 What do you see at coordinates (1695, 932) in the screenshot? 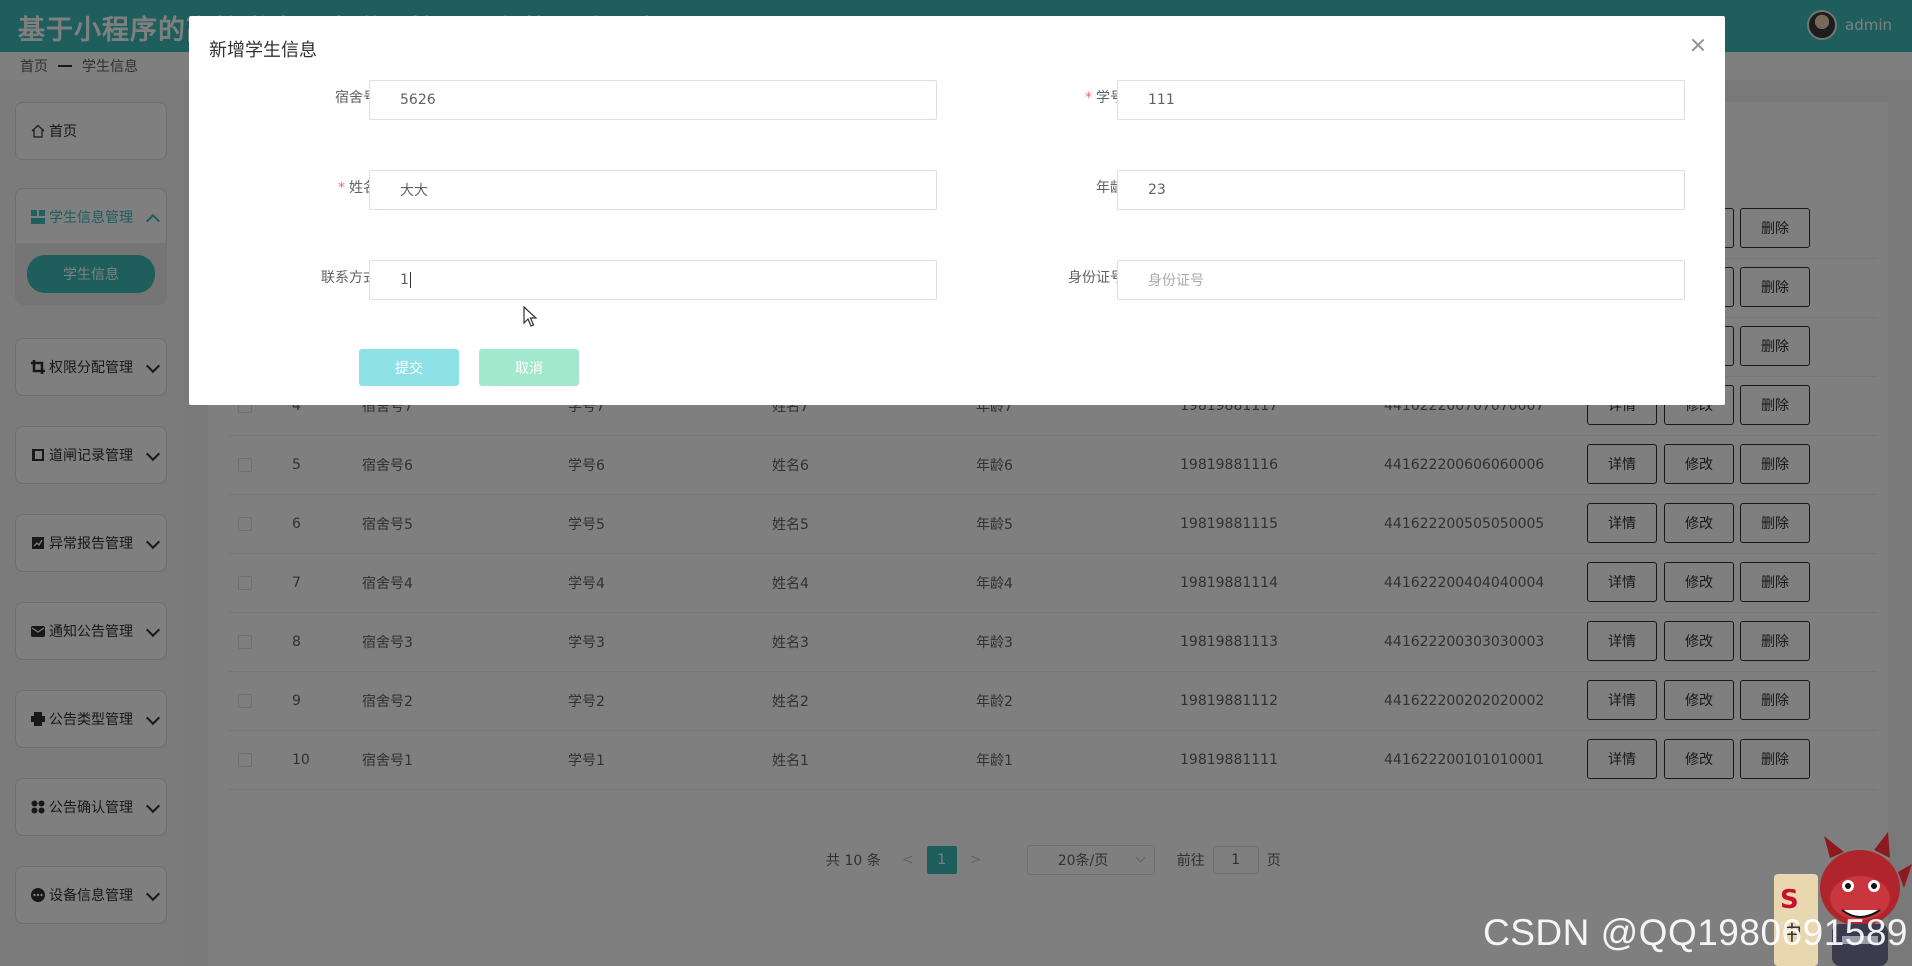
I see `watermark: CSDN @QQ1980691589` at bounding box center [1695, 932].